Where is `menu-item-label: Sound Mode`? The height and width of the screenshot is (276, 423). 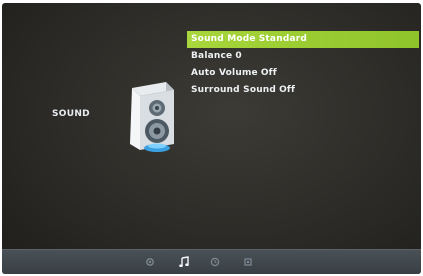 menu-item-label: Sound Mode is located at coordinates (223, 39).